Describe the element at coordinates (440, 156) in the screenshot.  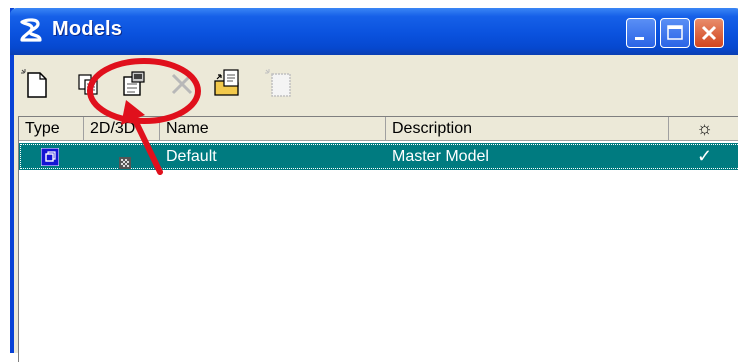
I see `model-description: Master Model` at that location.